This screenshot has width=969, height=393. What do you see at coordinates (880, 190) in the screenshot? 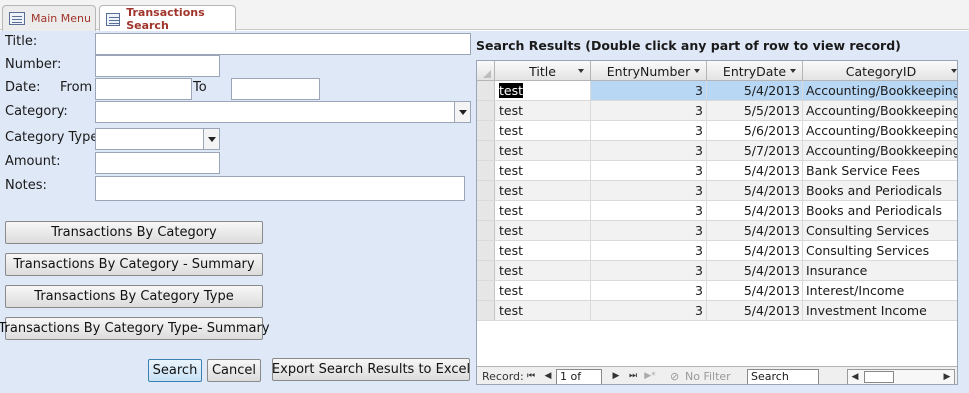
I see `cell-categoryid: Books and Periodicals` at bounding box center [880, 190].